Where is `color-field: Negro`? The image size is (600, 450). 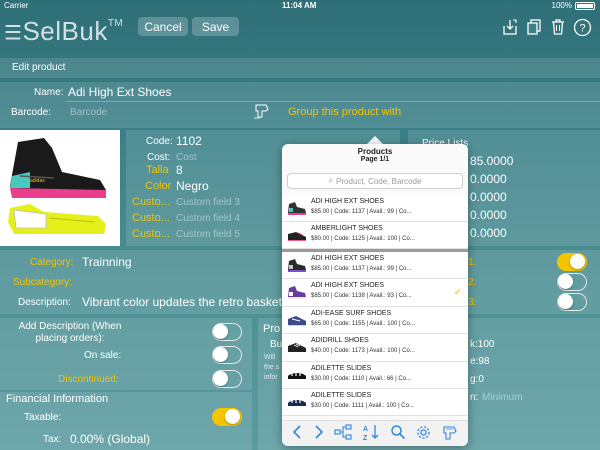
color-field: Negro is located at coordinates (192, 186).